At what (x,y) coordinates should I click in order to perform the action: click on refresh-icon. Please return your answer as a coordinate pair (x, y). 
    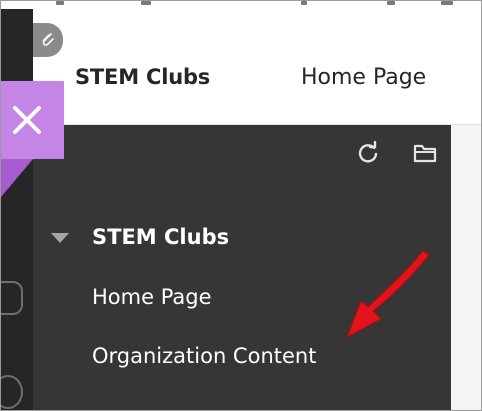
    Looking at the image, I should click on (368, 153).